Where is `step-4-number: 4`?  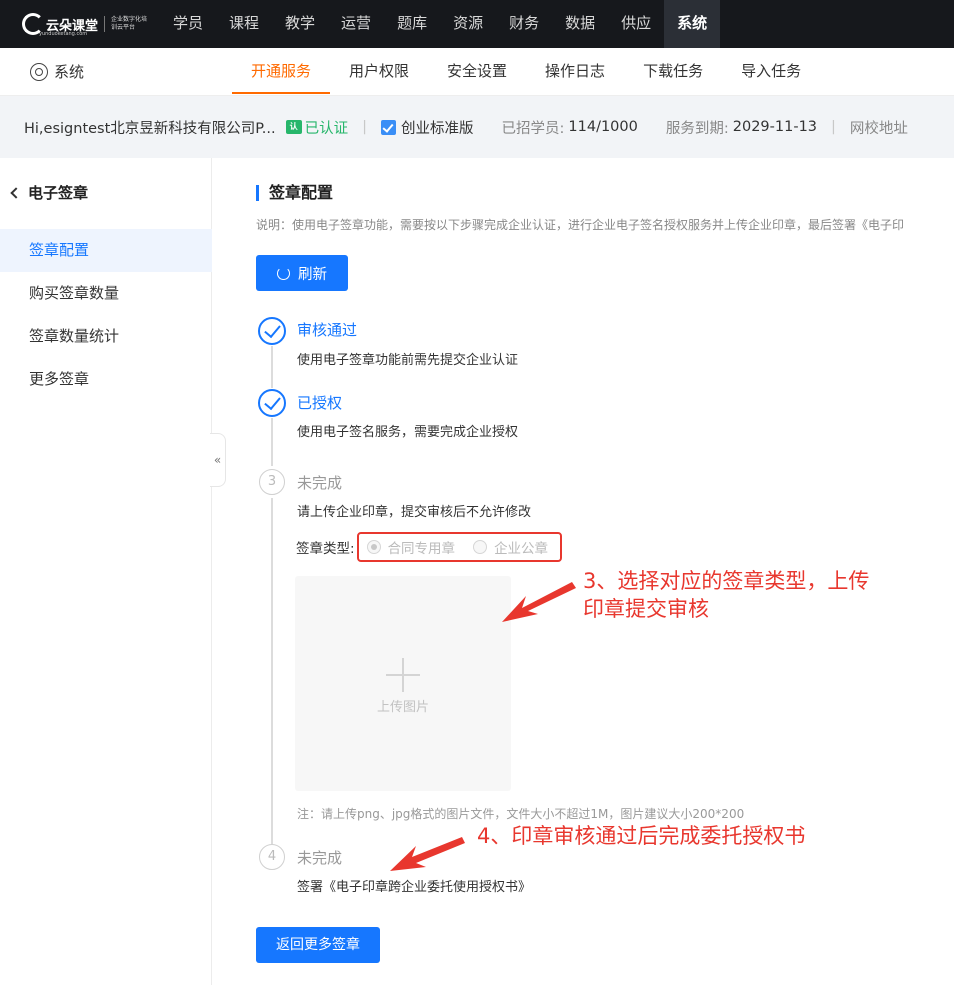 step-4-number: 4 is located at coordinates (272, 857).